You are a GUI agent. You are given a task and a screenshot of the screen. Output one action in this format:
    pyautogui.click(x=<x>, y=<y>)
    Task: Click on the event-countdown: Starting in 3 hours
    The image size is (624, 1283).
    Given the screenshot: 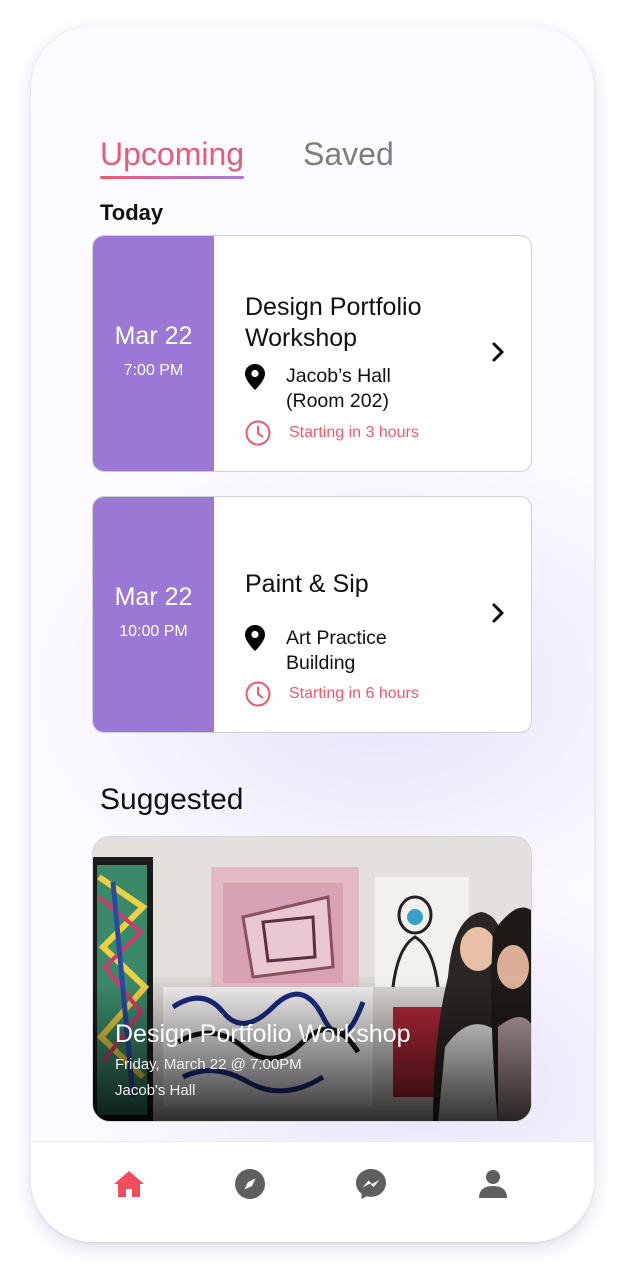 What is the action you would take?
    pyautogui.click(x=354, y=432)
    